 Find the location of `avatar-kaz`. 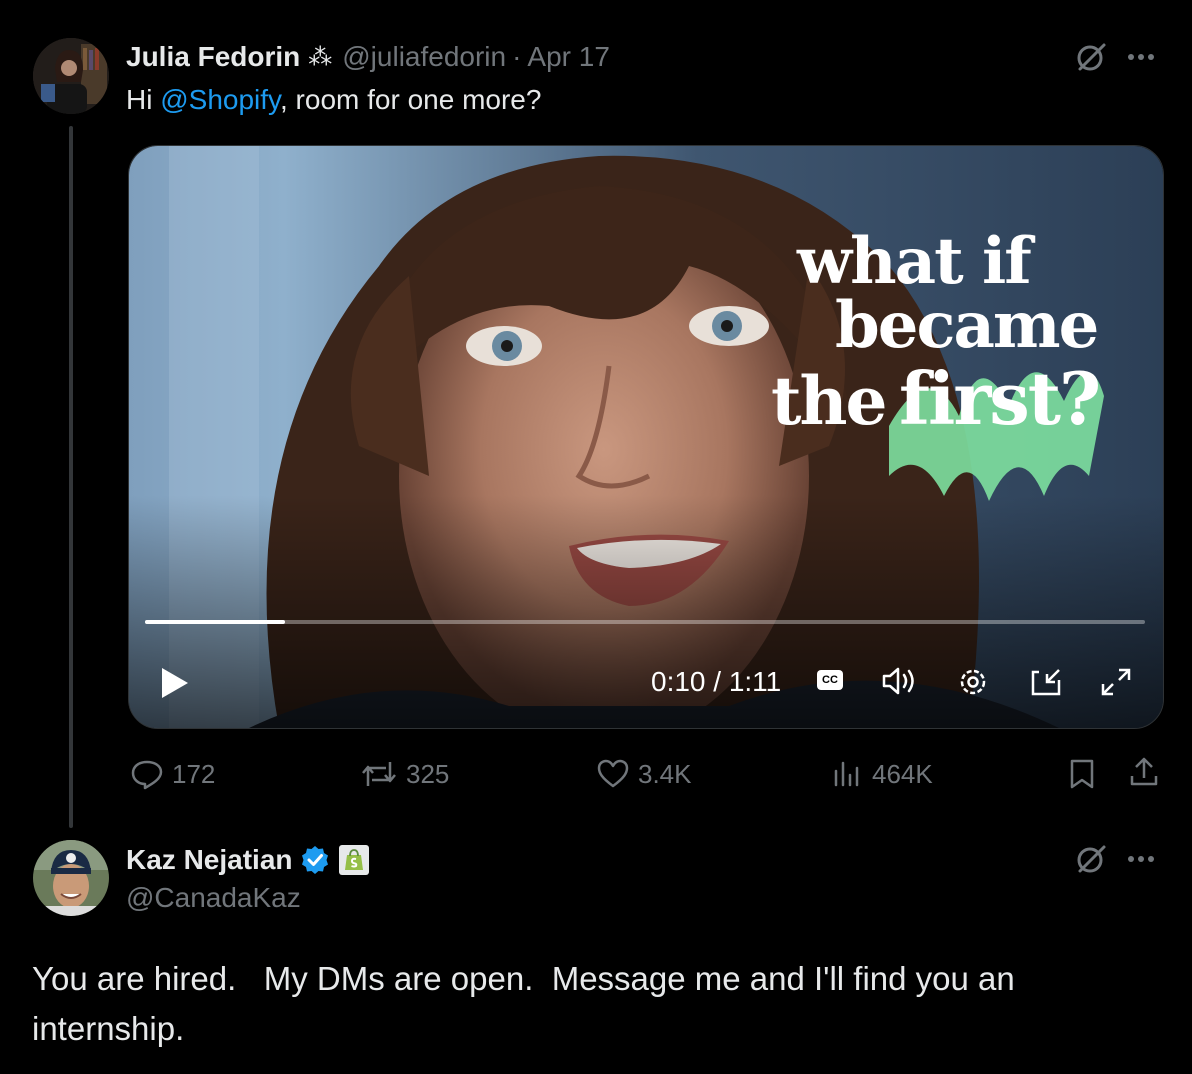

avatar-kaz is located at coordinates (71, 878).